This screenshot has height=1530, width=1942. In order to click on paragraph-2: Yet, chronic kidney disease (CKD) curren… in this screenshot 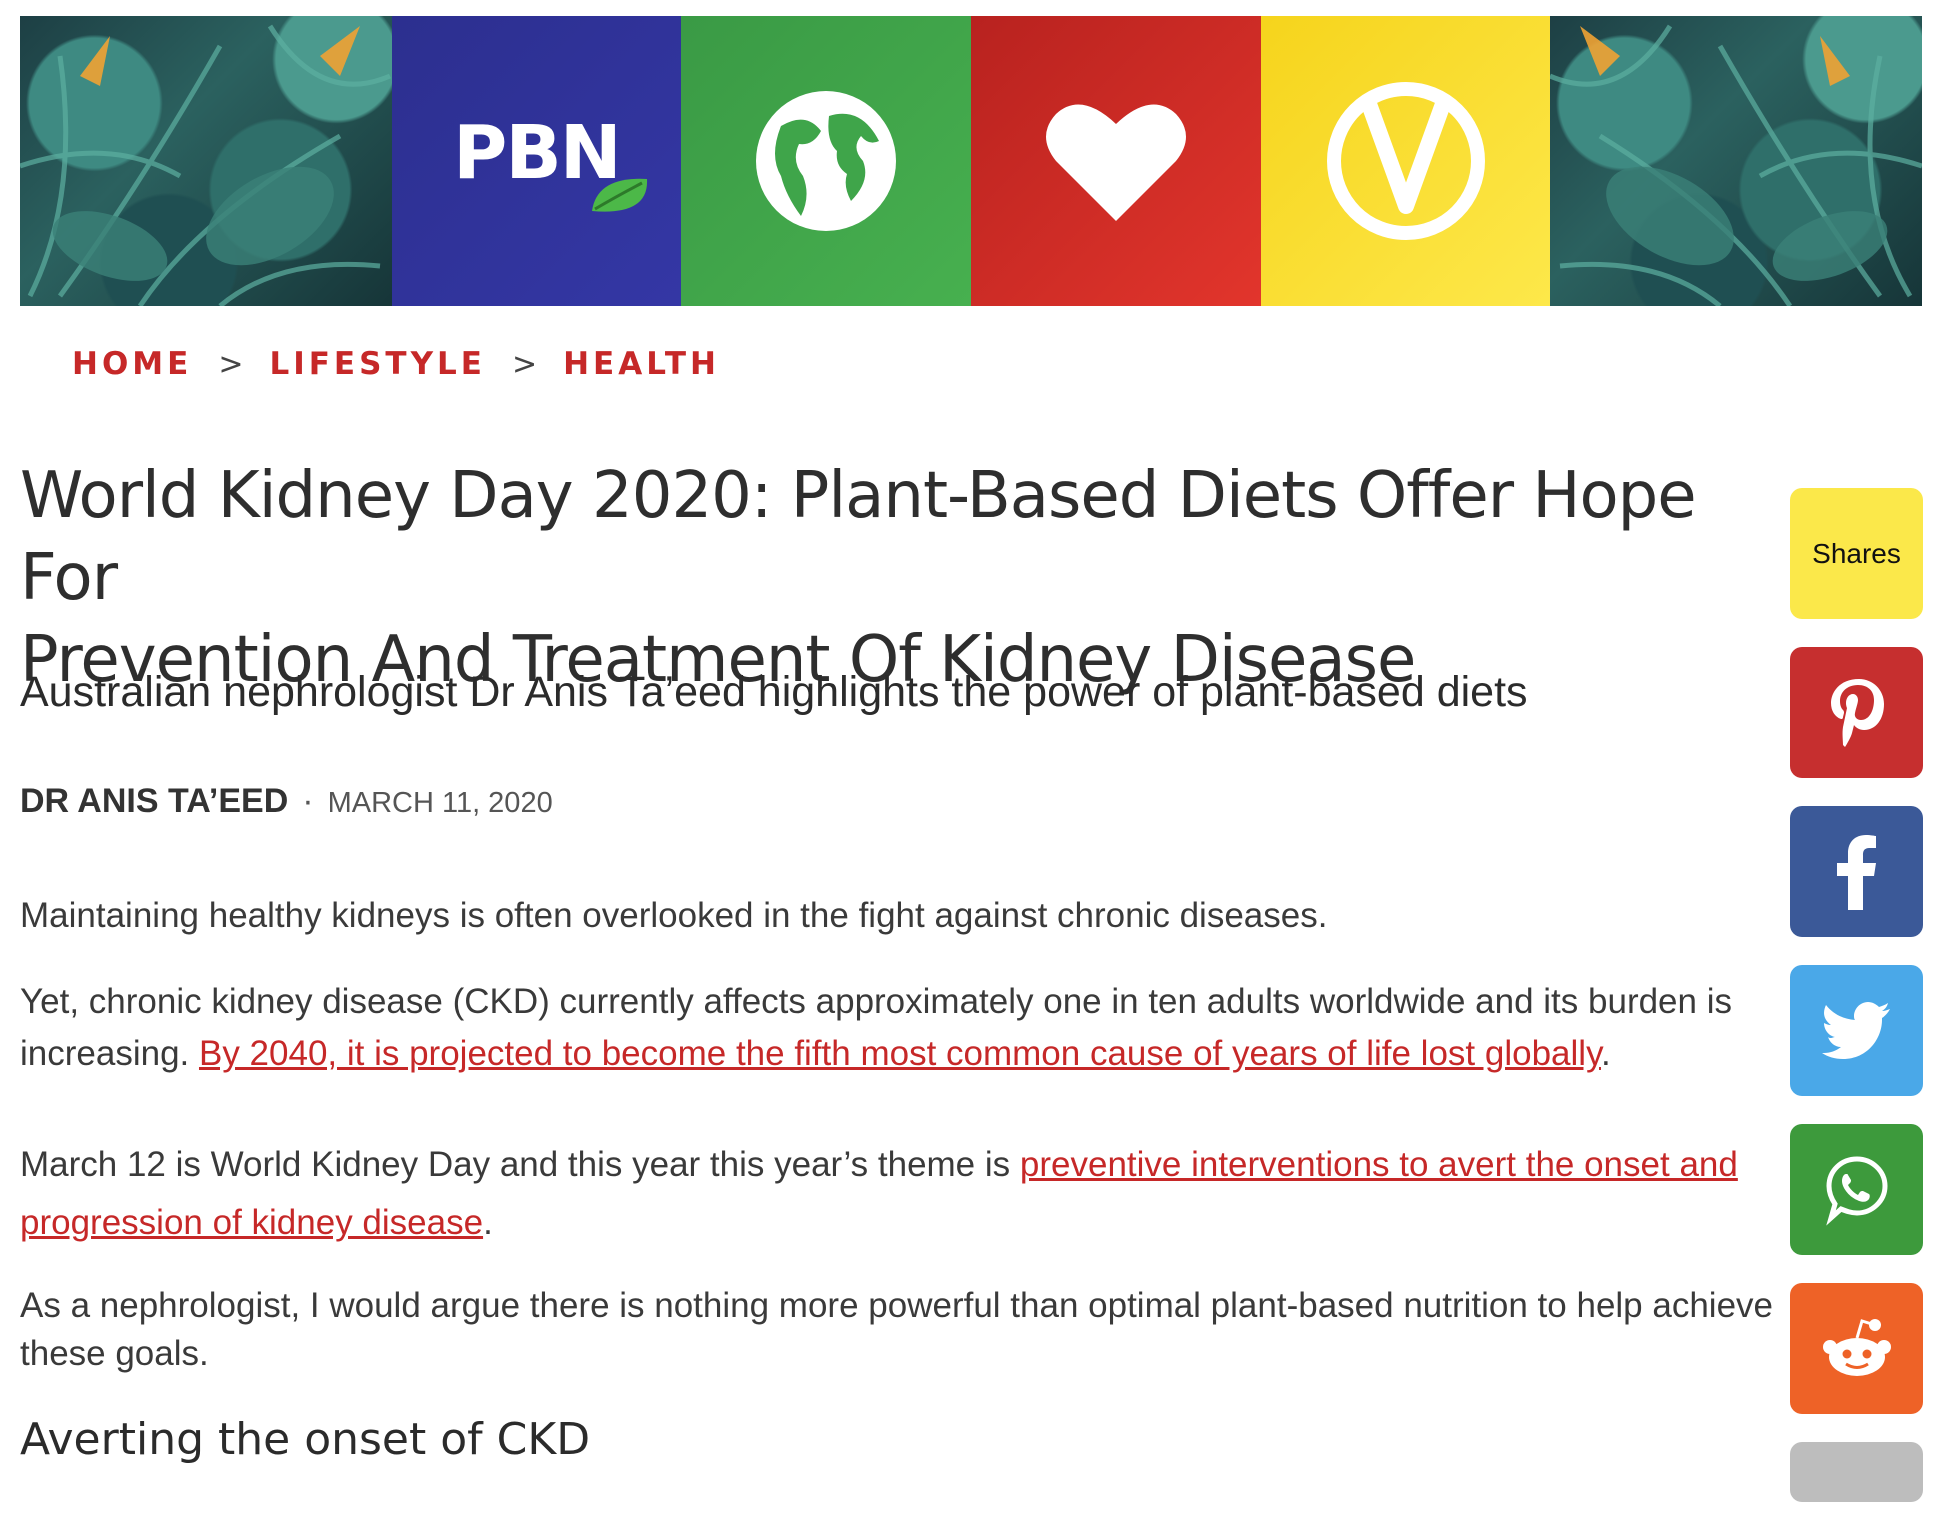, I will do `click(905, 1028)`.